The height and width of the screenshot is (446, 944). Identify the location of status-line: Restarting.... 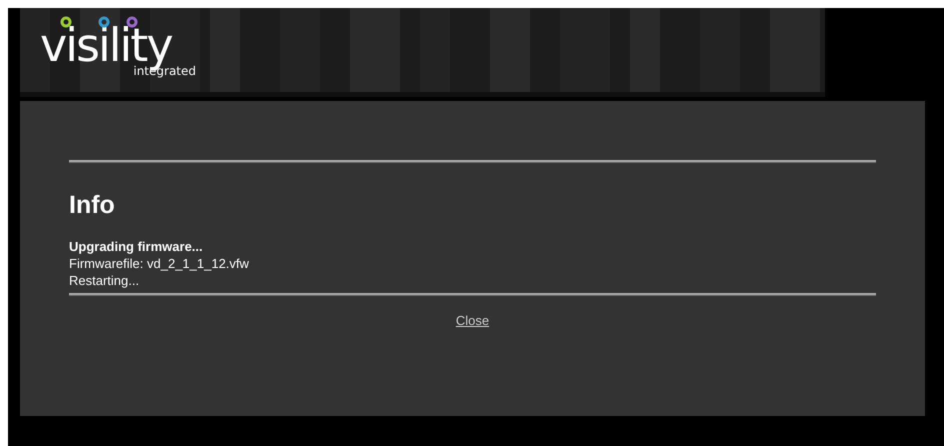
(104, 280).